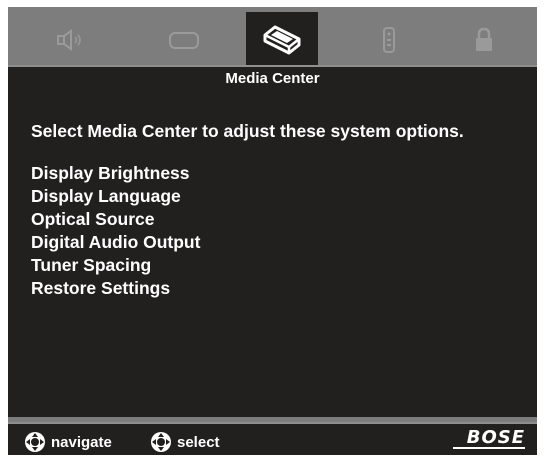 The image size is (545, 462). What do you see at coordinates (115, 173) in the screenshot?
I see `option-display-brightness: Display Brightness` at bounding box center [115, 173].